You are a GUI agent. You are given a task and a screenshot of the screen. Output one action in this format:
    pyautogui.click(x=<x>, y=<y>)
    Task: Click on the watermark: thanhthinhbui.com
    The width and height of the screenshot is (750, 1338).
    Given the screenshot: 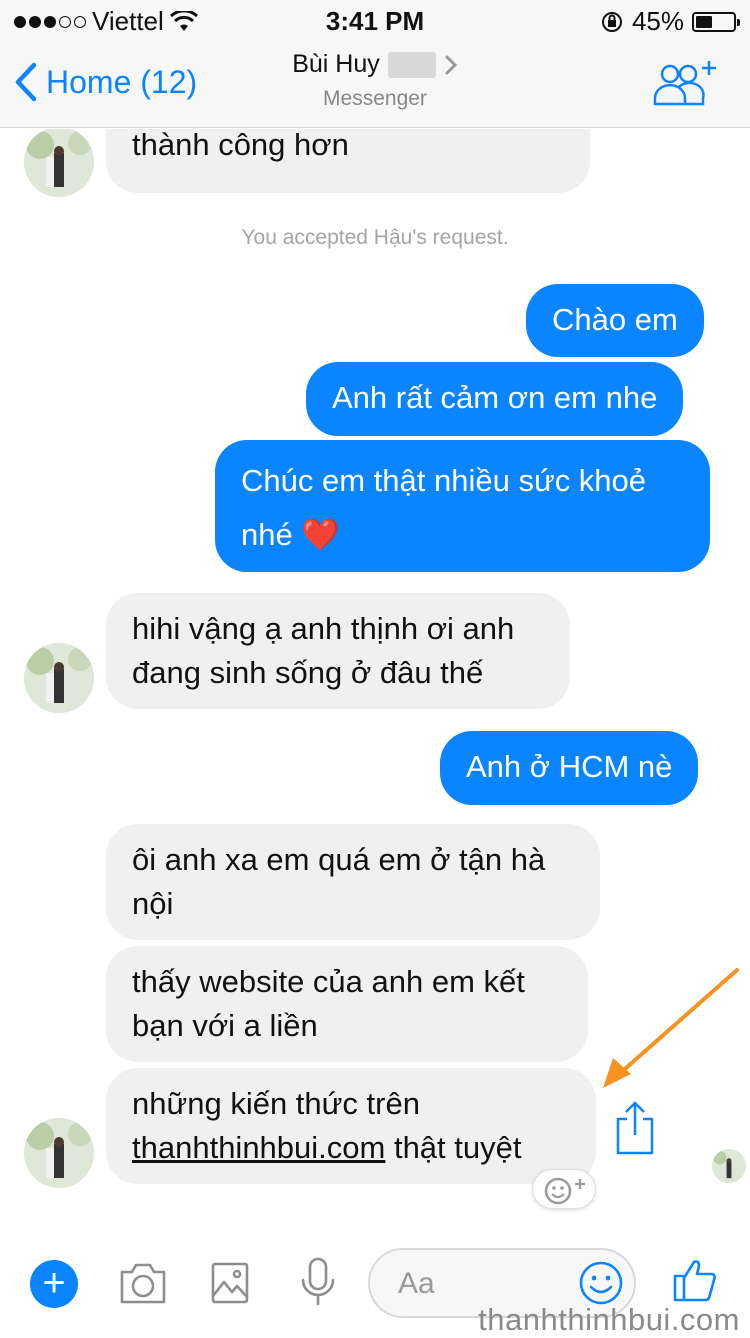 What is the action you would take?
    pyautogui.click(x=609, y=1319)
    